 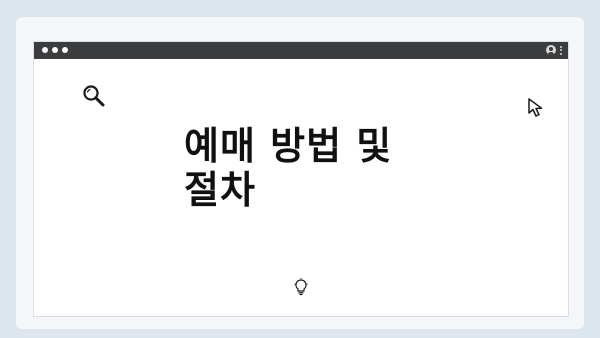 I want to click on search-icon, so click(x=94, y=96).